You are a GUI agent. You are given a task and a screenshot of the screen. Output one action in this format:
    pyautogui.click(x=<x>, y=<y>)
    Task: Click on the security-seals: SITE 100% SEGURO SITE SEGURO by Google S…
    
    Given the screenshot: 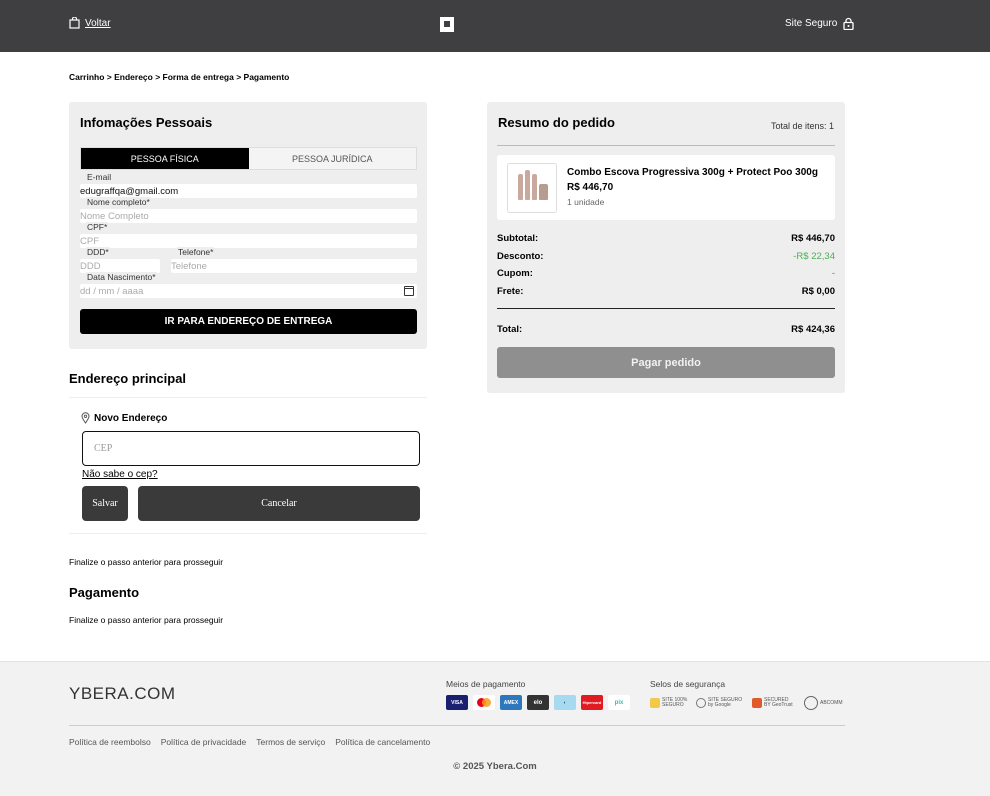 What is the action you would take?
    pyautogui.click(x=746, y=702)
    